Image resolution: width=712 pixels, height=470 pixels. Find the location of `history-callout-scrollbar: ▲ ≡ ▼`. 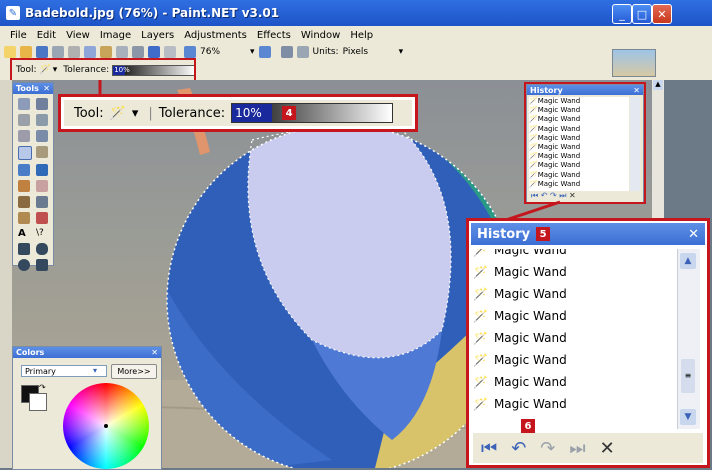

history-callout-scrollbar: ▲ ≡ ▼ is located at coordinates (688, 339).